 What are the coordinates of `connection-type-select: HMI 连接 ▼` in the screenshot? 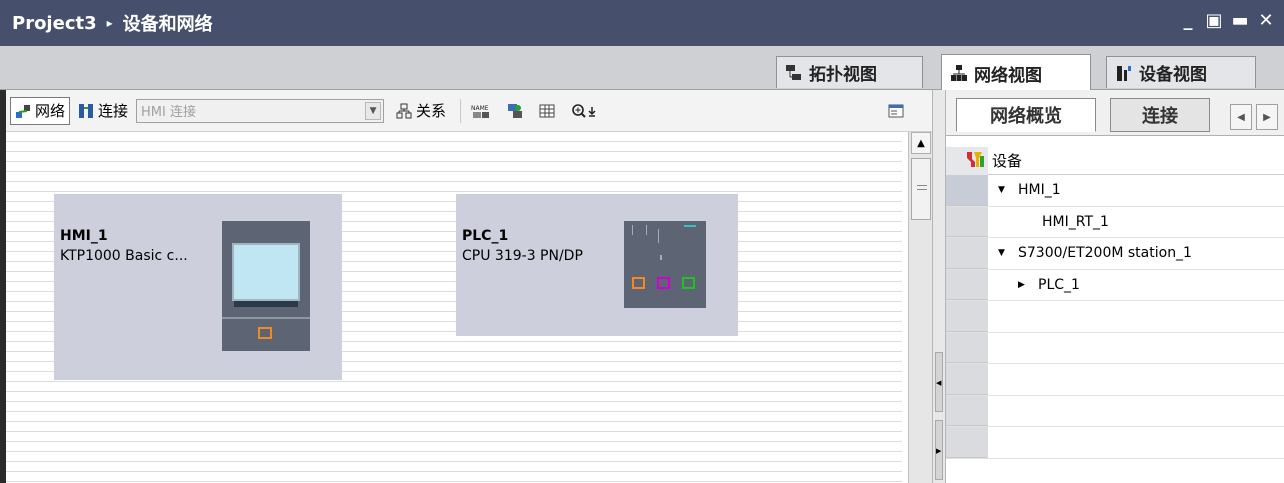 It's located at (260, 110).